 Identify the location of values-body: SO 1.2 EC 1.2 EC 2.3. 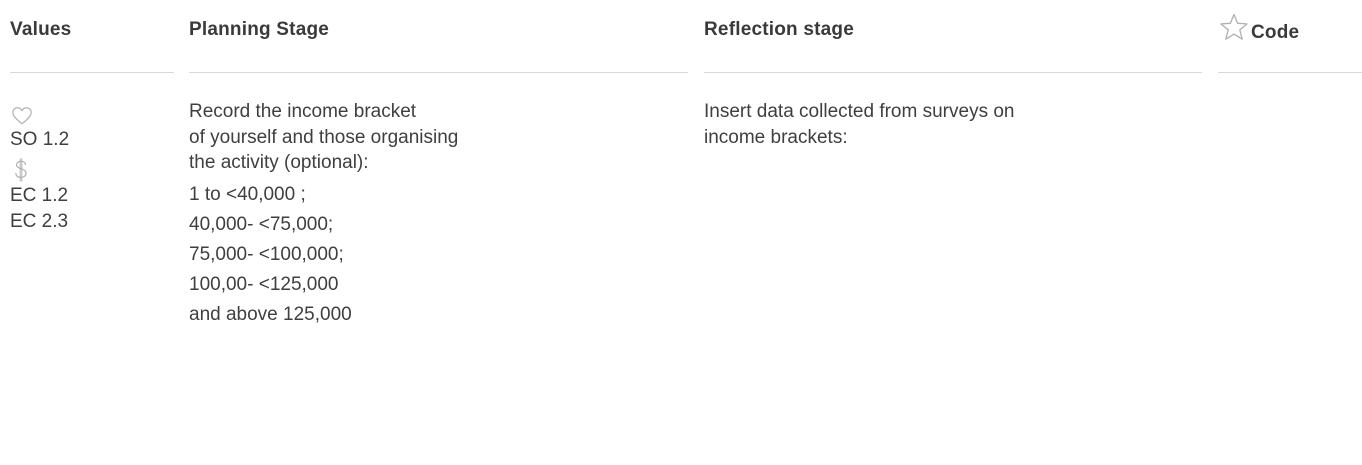
(39, 167).